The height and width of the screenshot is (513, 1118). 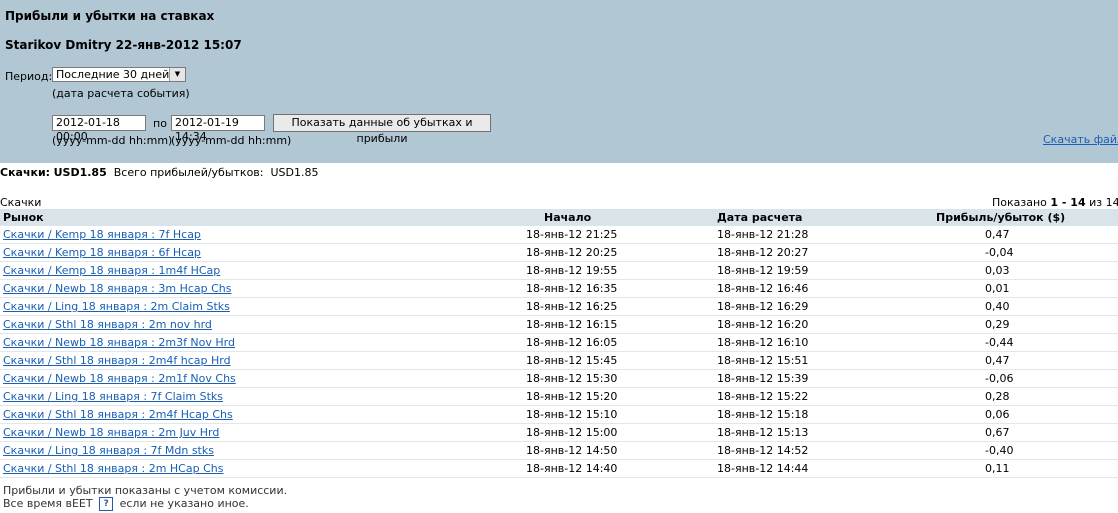 I want to click on timezone-note: Все время вЕЕТ ? если не указано иное., so click(x=126, y=504).